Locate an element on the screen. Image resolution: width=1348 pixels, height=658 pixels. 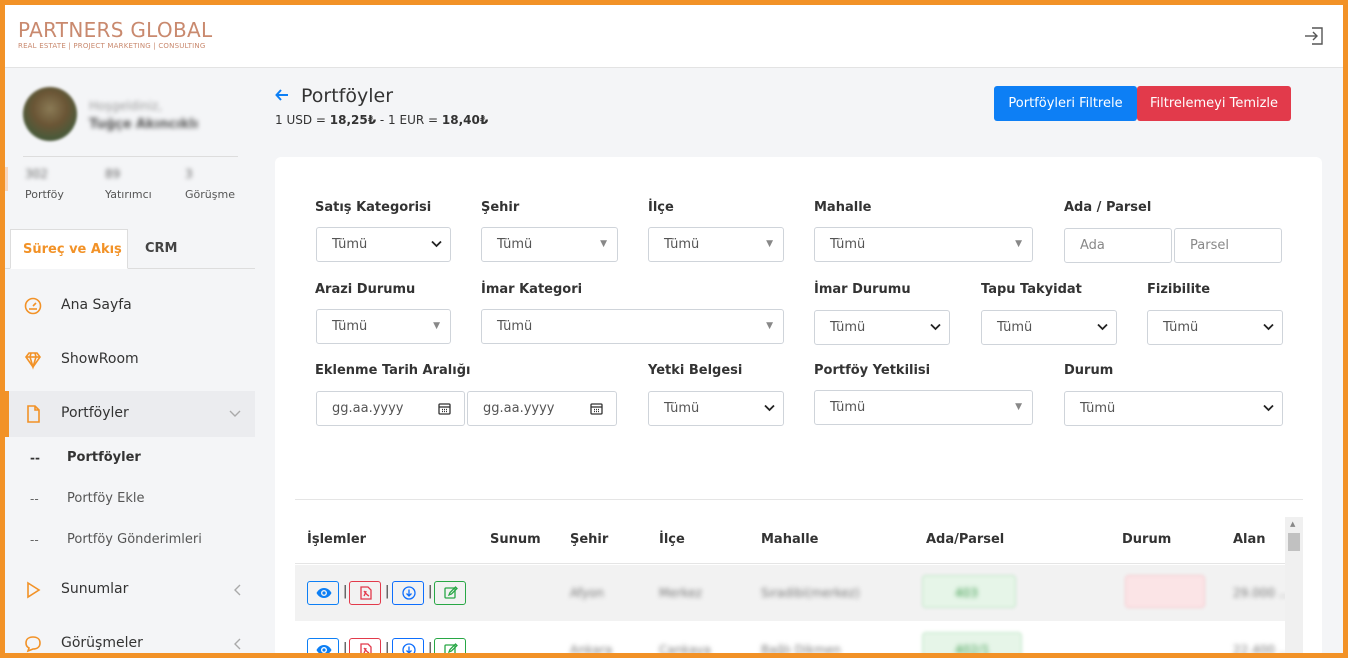
col-neighborhood: Mahalle is located at coordinates (789, 539).